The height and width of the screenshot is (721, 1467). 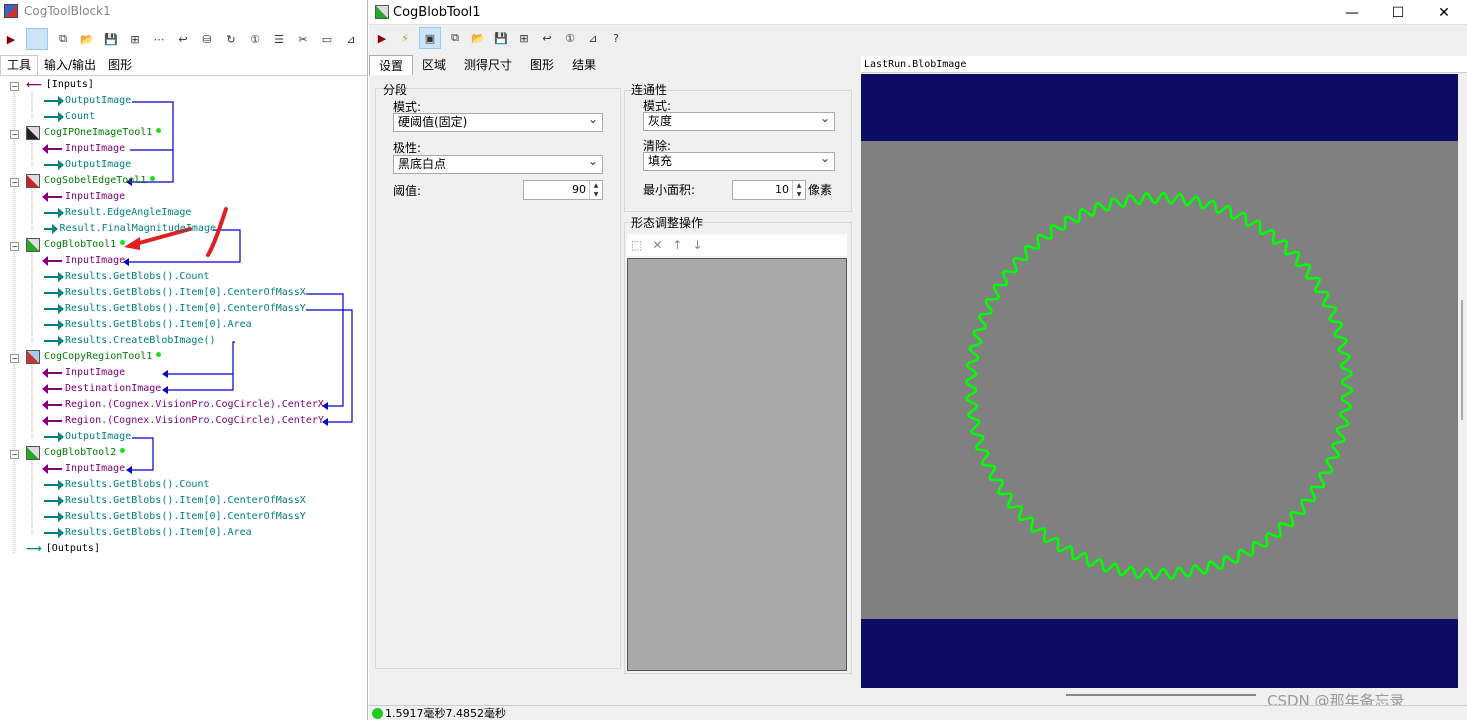 What do you see at coordinates (434, 65) in the screenshot?
I see `tab-region: 区域` at bounding box center [434, 65].